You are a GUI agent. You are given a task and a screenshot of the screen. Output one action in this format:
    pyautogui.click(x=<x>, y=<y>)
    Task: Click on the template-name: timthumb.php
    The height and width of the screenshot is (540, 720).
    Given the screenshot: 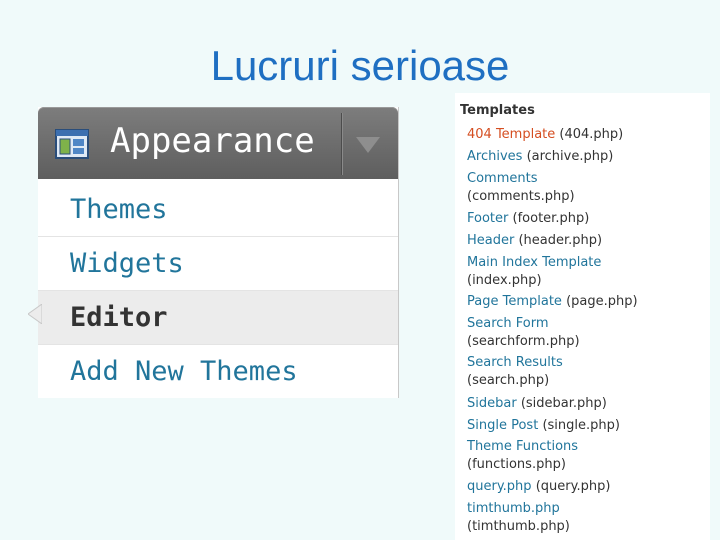 What is the action you would take?
    pyautogui.click(x=513, y=508)
    